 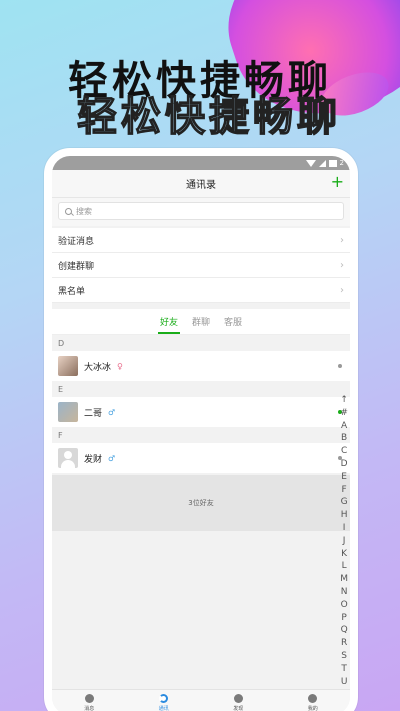 What do you see at coordinates (89, 698) in the screenshot?
I see `message-icon` at bounding box center [89, 698].